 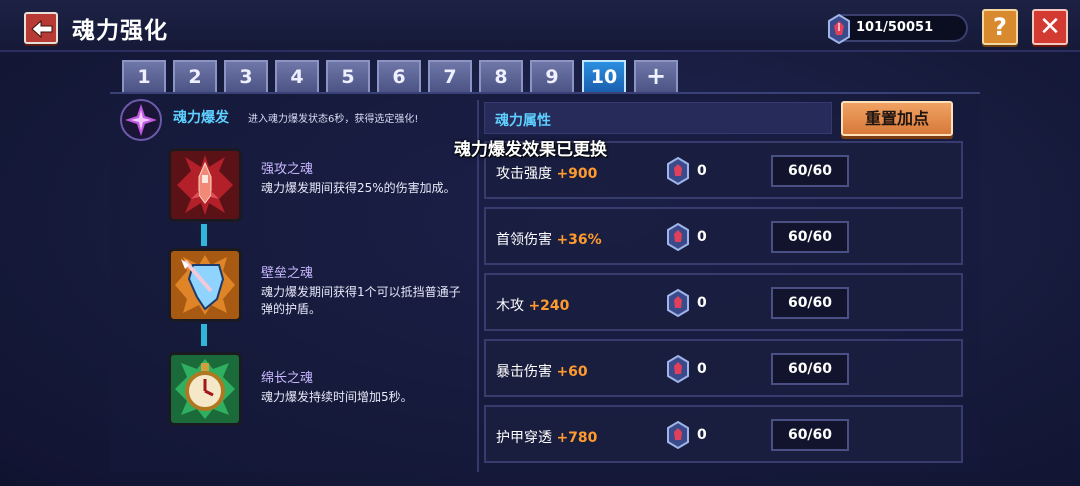 I want to click on back-arrow-icon, so click(x=42, y=29).